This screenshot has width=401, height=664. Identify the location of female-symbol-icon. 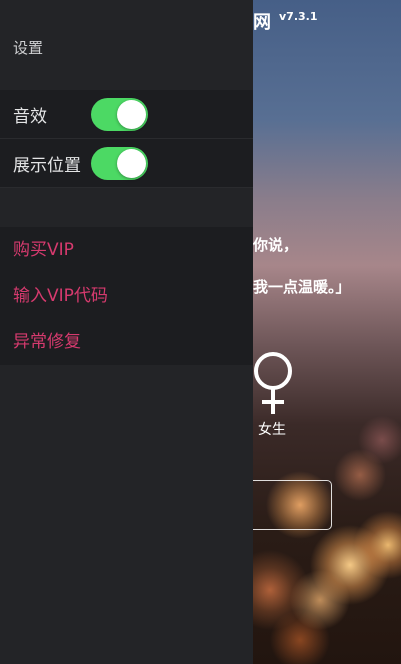
(273, 383).